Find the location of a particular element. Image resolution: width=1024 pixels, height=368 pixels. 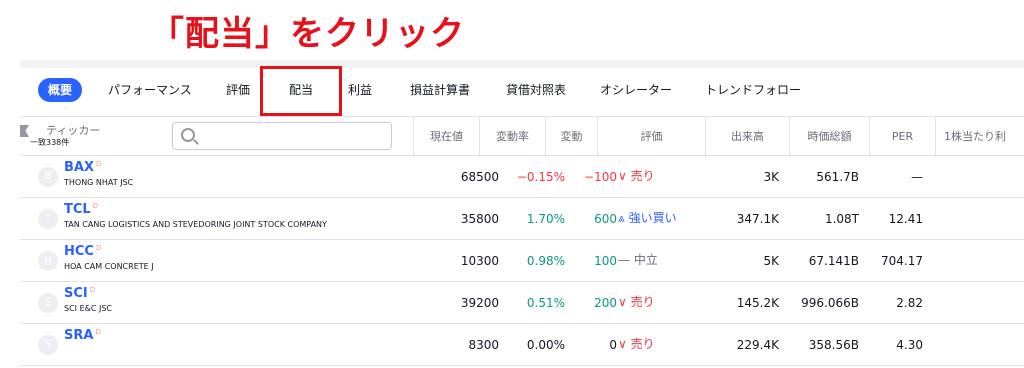

ticker-symbol-text: HCC is located at coordinates (79, 251).